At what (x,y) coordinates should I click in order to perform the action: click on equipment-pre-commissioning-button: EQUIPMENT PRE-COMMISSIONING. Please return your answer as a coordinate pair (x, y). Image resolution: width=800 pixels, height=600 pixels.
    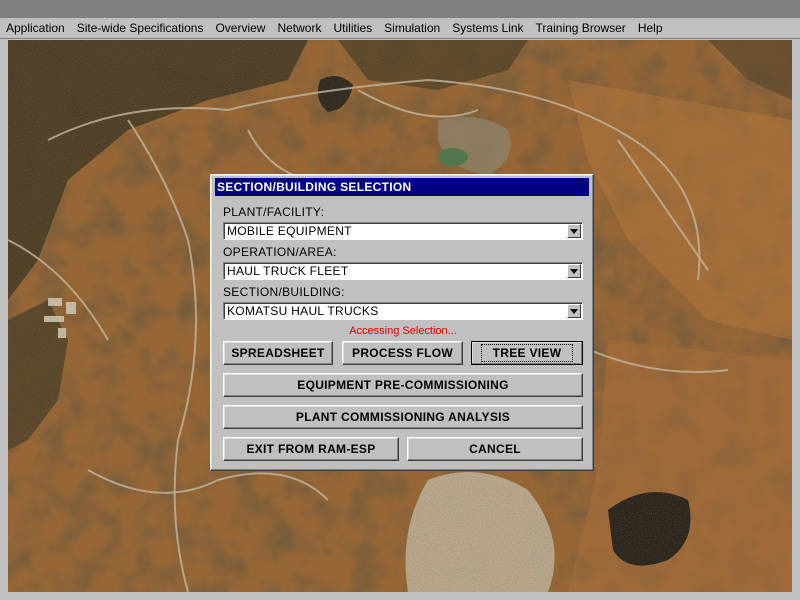
    Looking at the image, I should click on (403, 385).